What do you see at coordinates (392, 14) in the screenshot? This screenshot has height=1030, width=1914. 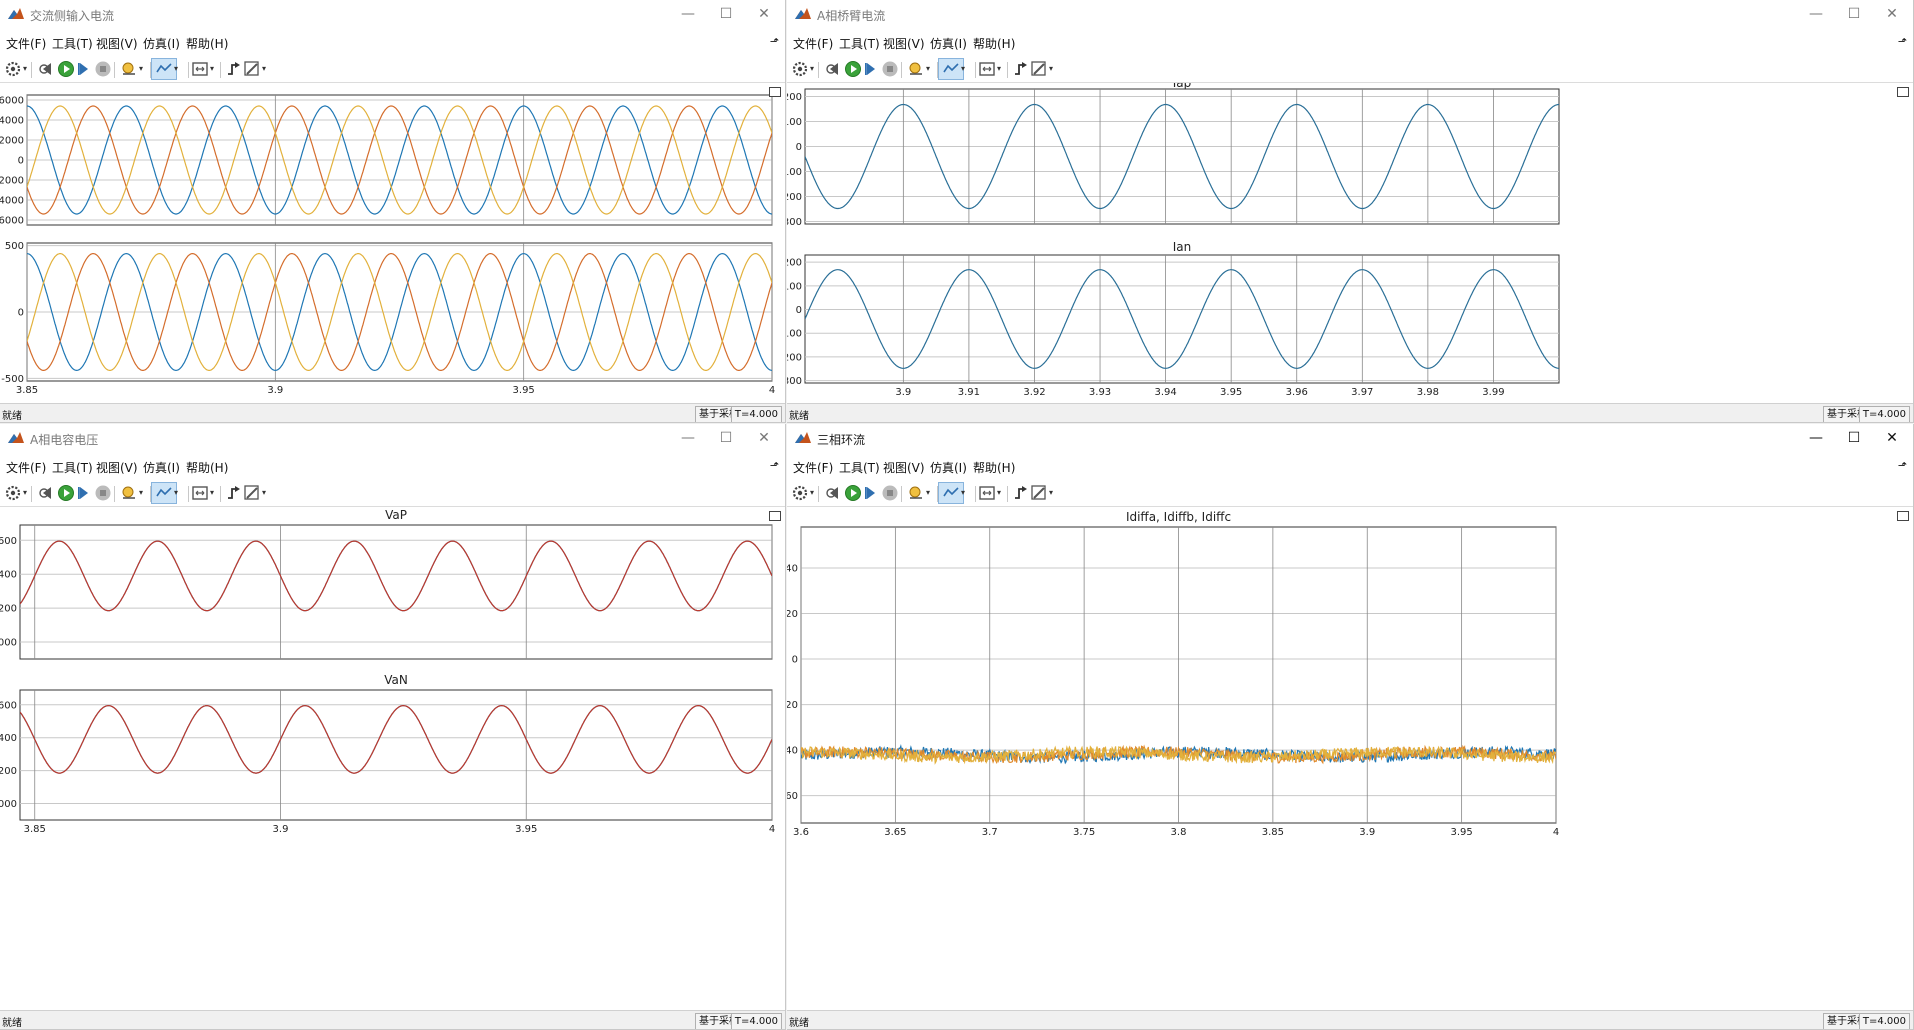 I see `title-bar: 交流侧输入电流 — ☐ ✕` at bounding box center [392, 14].